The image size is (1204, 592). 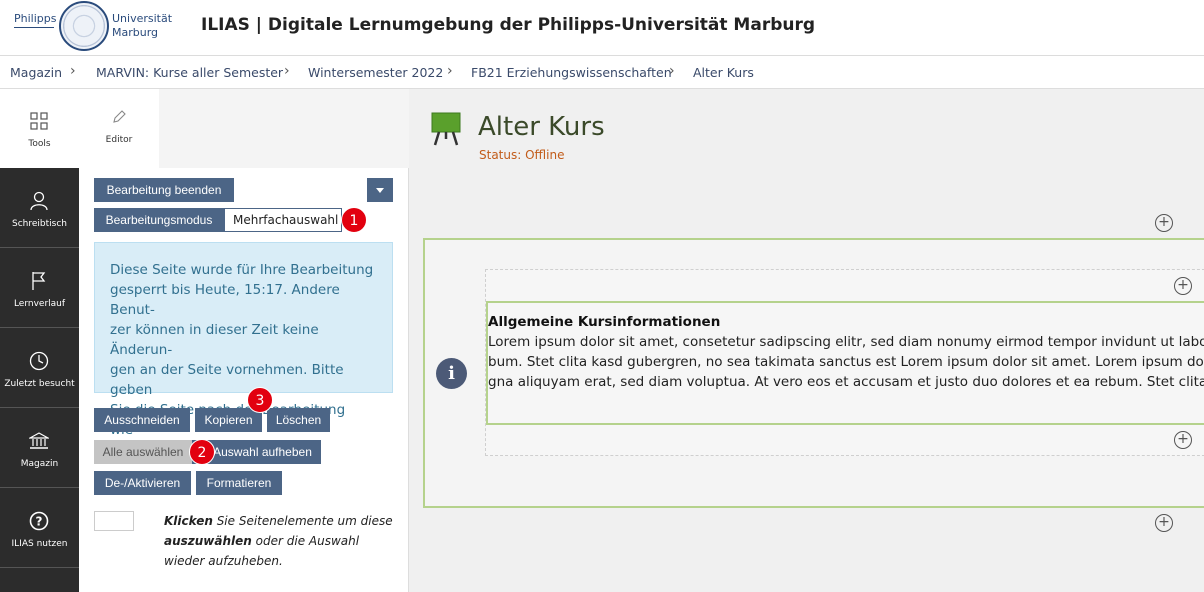 What do you see at coordinates (142, 483) in the screenshot?
I see `toggle-active-button: De-/Aktivieren` at bounding box center [142, 483].